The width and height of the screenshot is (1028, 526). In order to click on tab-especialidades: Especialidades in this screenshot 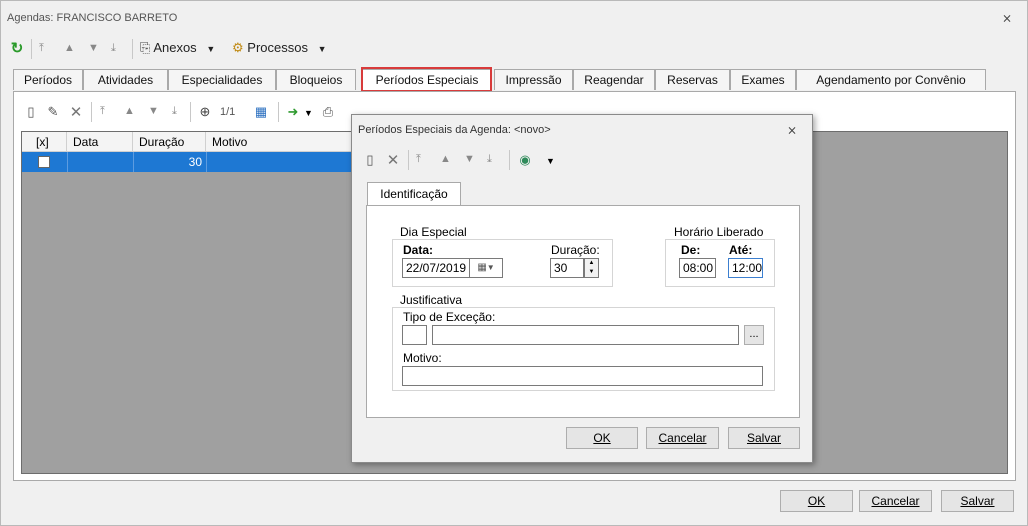, I will do `click(222, 79)`.